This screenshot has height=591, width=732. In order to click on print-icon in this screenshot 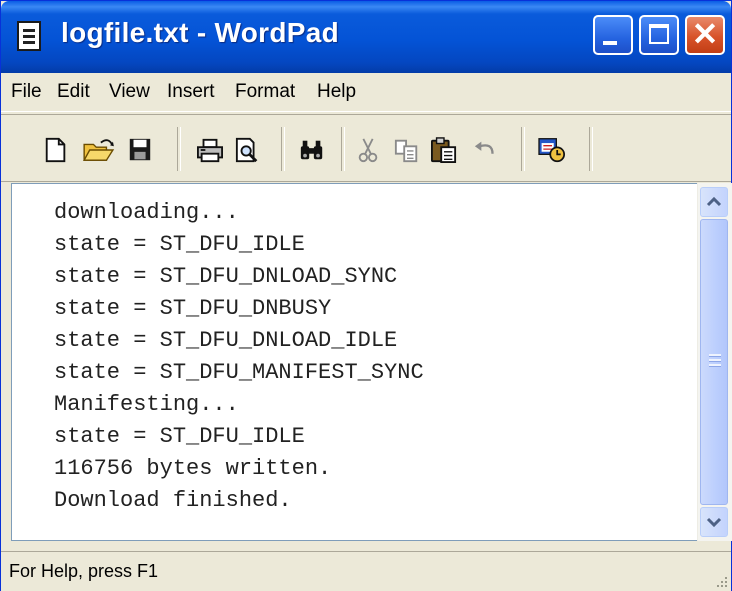, I will do `click(210, 150)`.